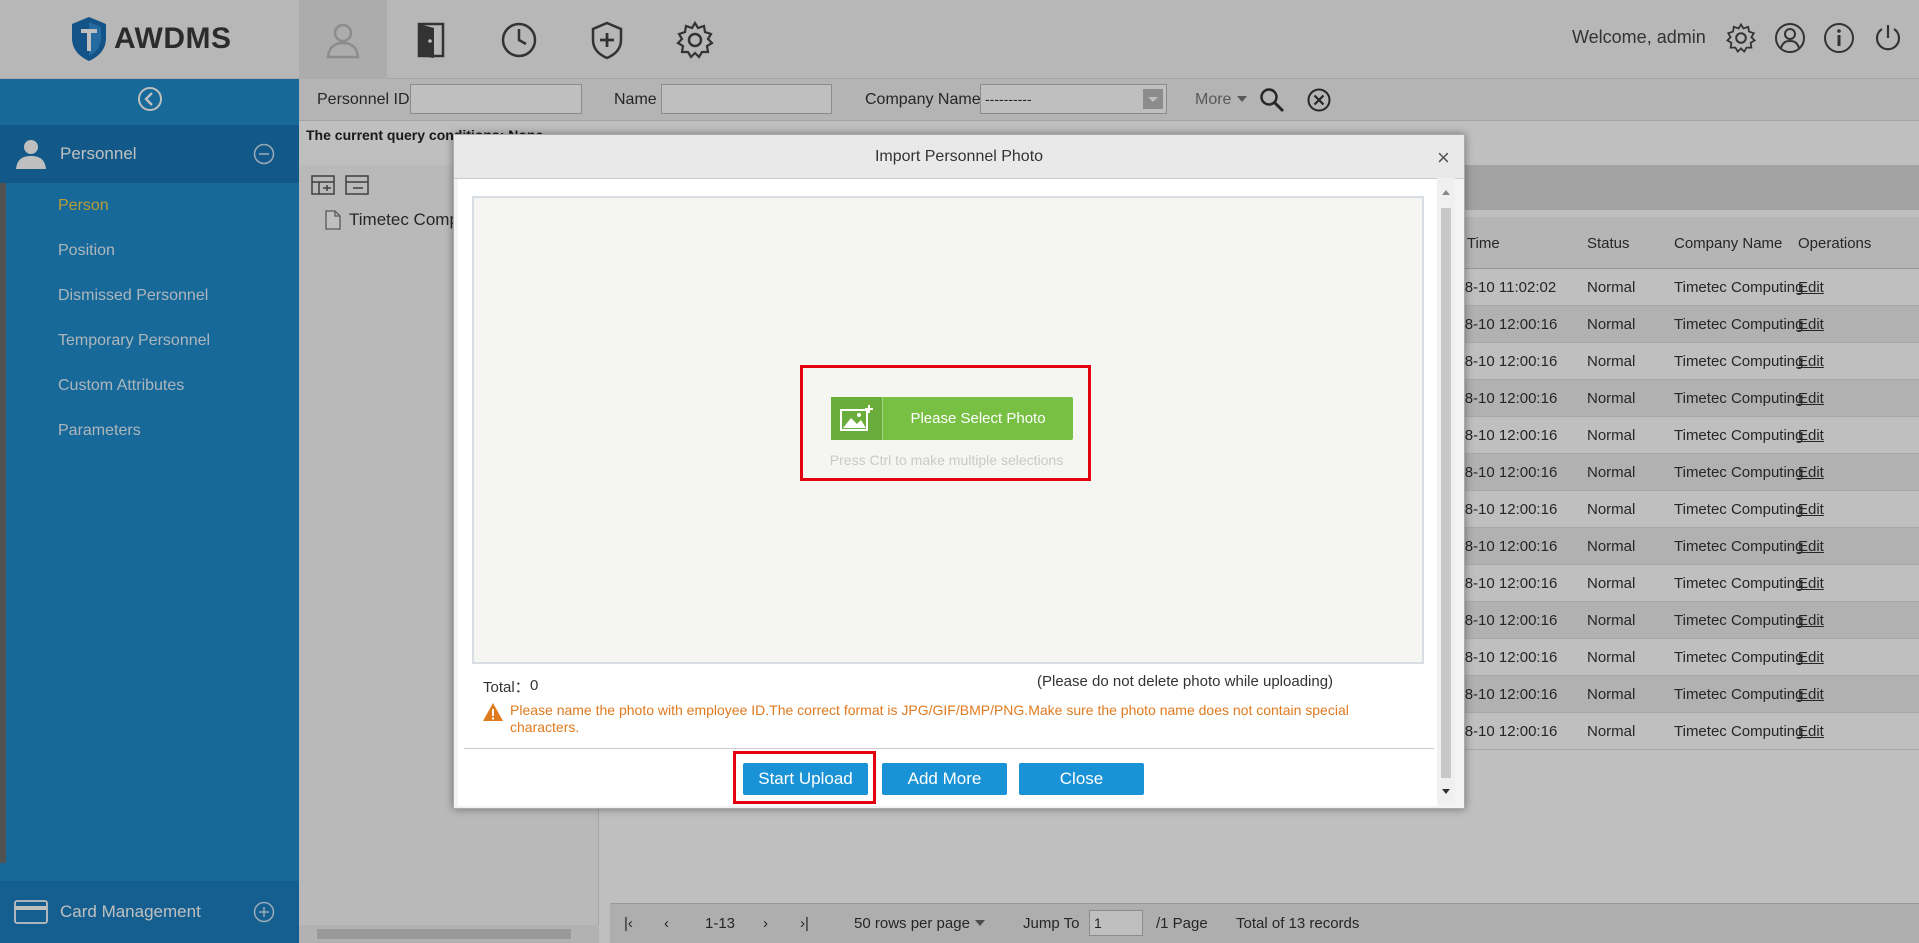  What do you see at coordinates (534, 685) in the screenshot?
I see `total-value: 0` at bounding box center [534, 685].